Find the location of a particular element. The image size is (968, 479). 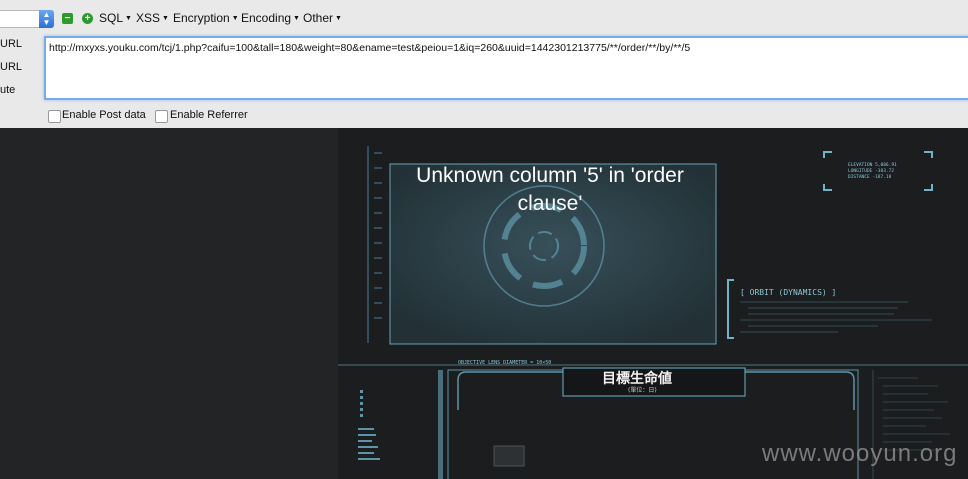

load-url-label: URL is located at coordinates (11, 44).